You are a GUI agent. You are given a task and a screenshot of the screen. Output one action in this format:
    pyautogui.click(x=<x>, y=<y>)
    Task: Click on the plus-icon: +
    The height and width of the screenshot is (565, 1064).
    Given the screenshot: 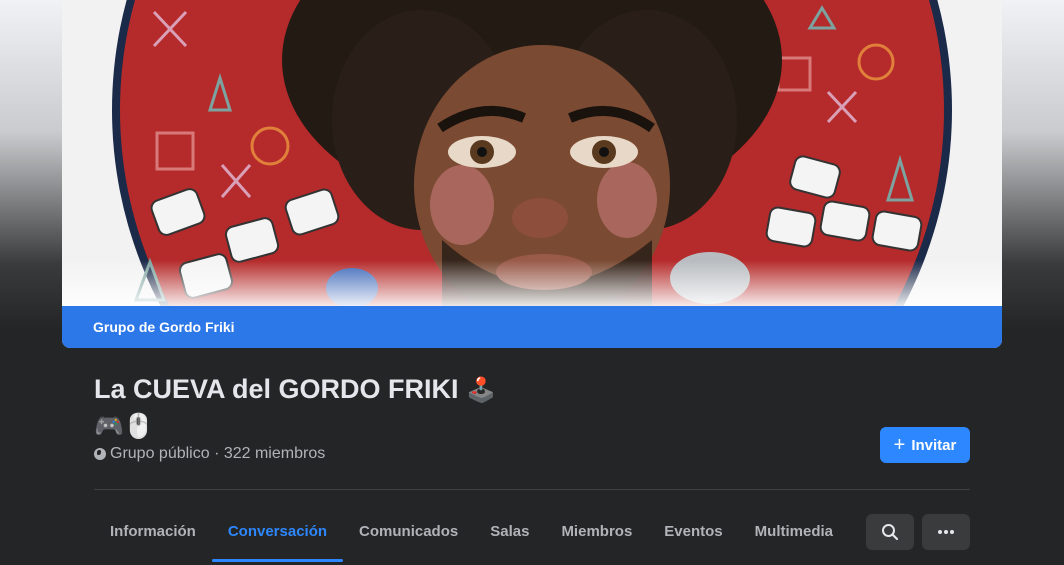 What is the action you would take?
    pyautogui.click(x=899, y=445)
    